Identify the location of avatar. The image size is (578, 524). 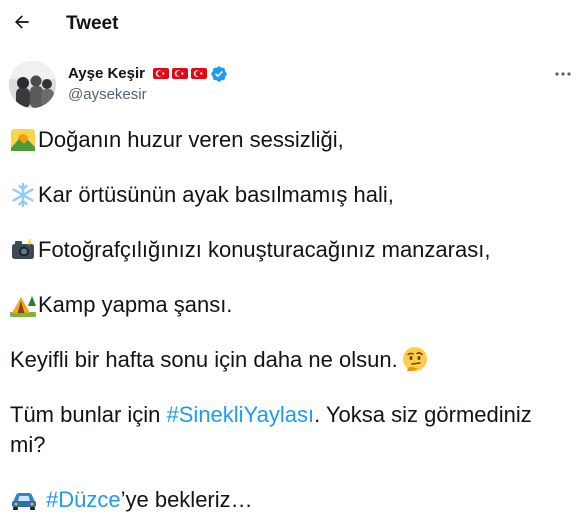
(32, 84).